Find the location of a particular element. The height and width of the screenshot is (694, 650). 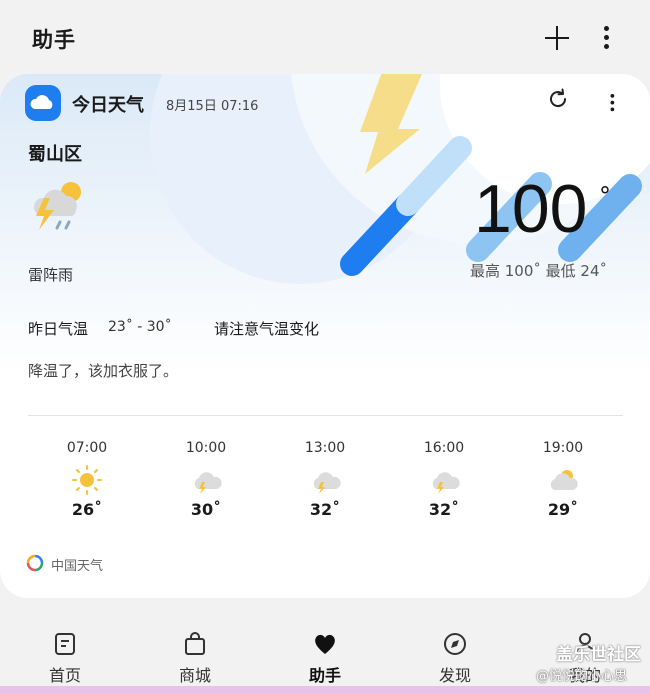

hour-time: 16:00 is located at coordinates (444, 448).